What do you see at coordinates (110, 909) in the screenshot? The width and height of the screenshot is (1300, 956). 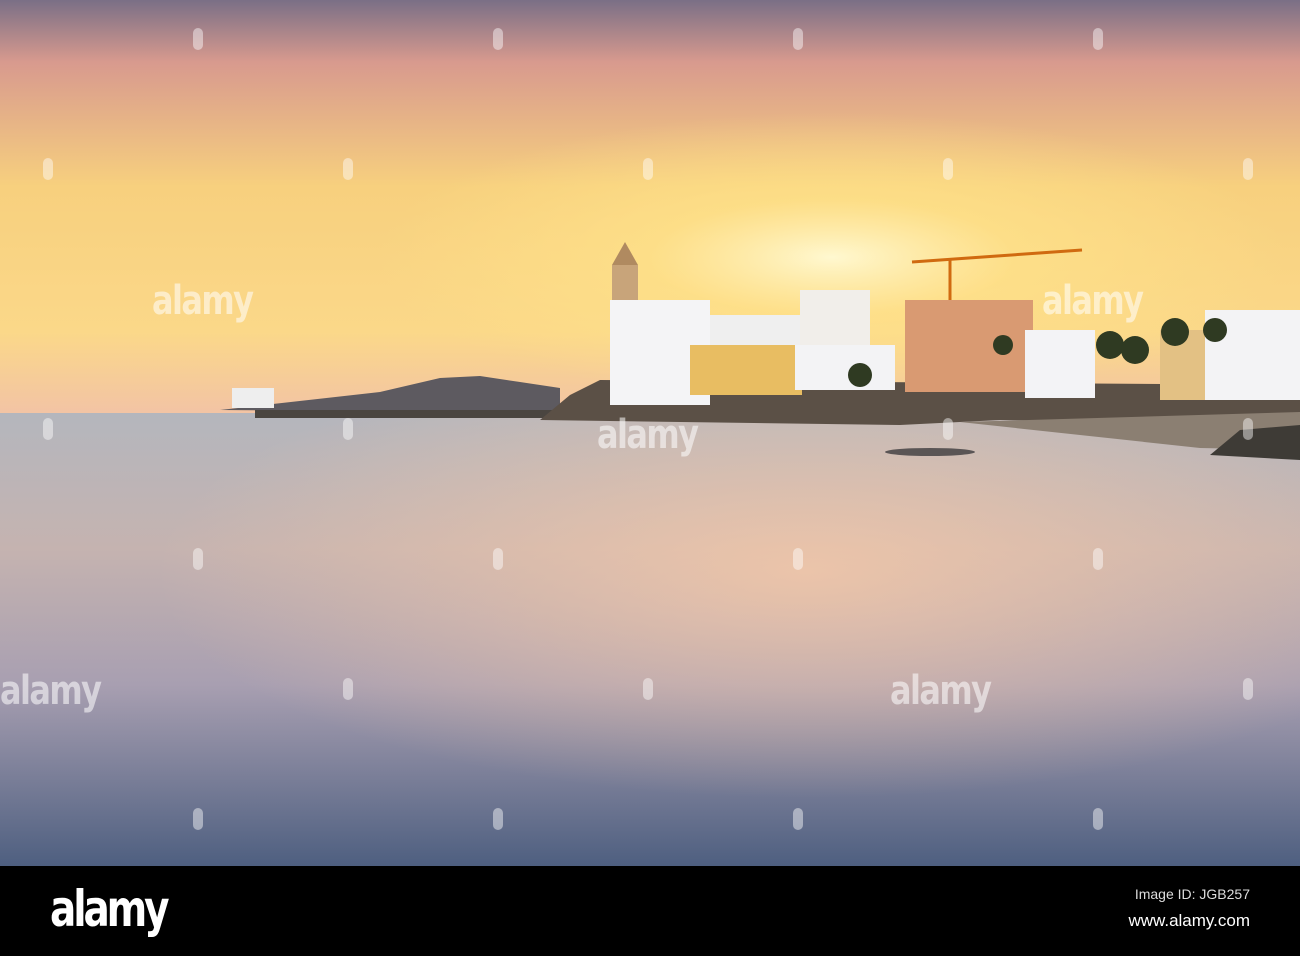 I see `alamy-logo: alamy` at bounding box center [110, 909].